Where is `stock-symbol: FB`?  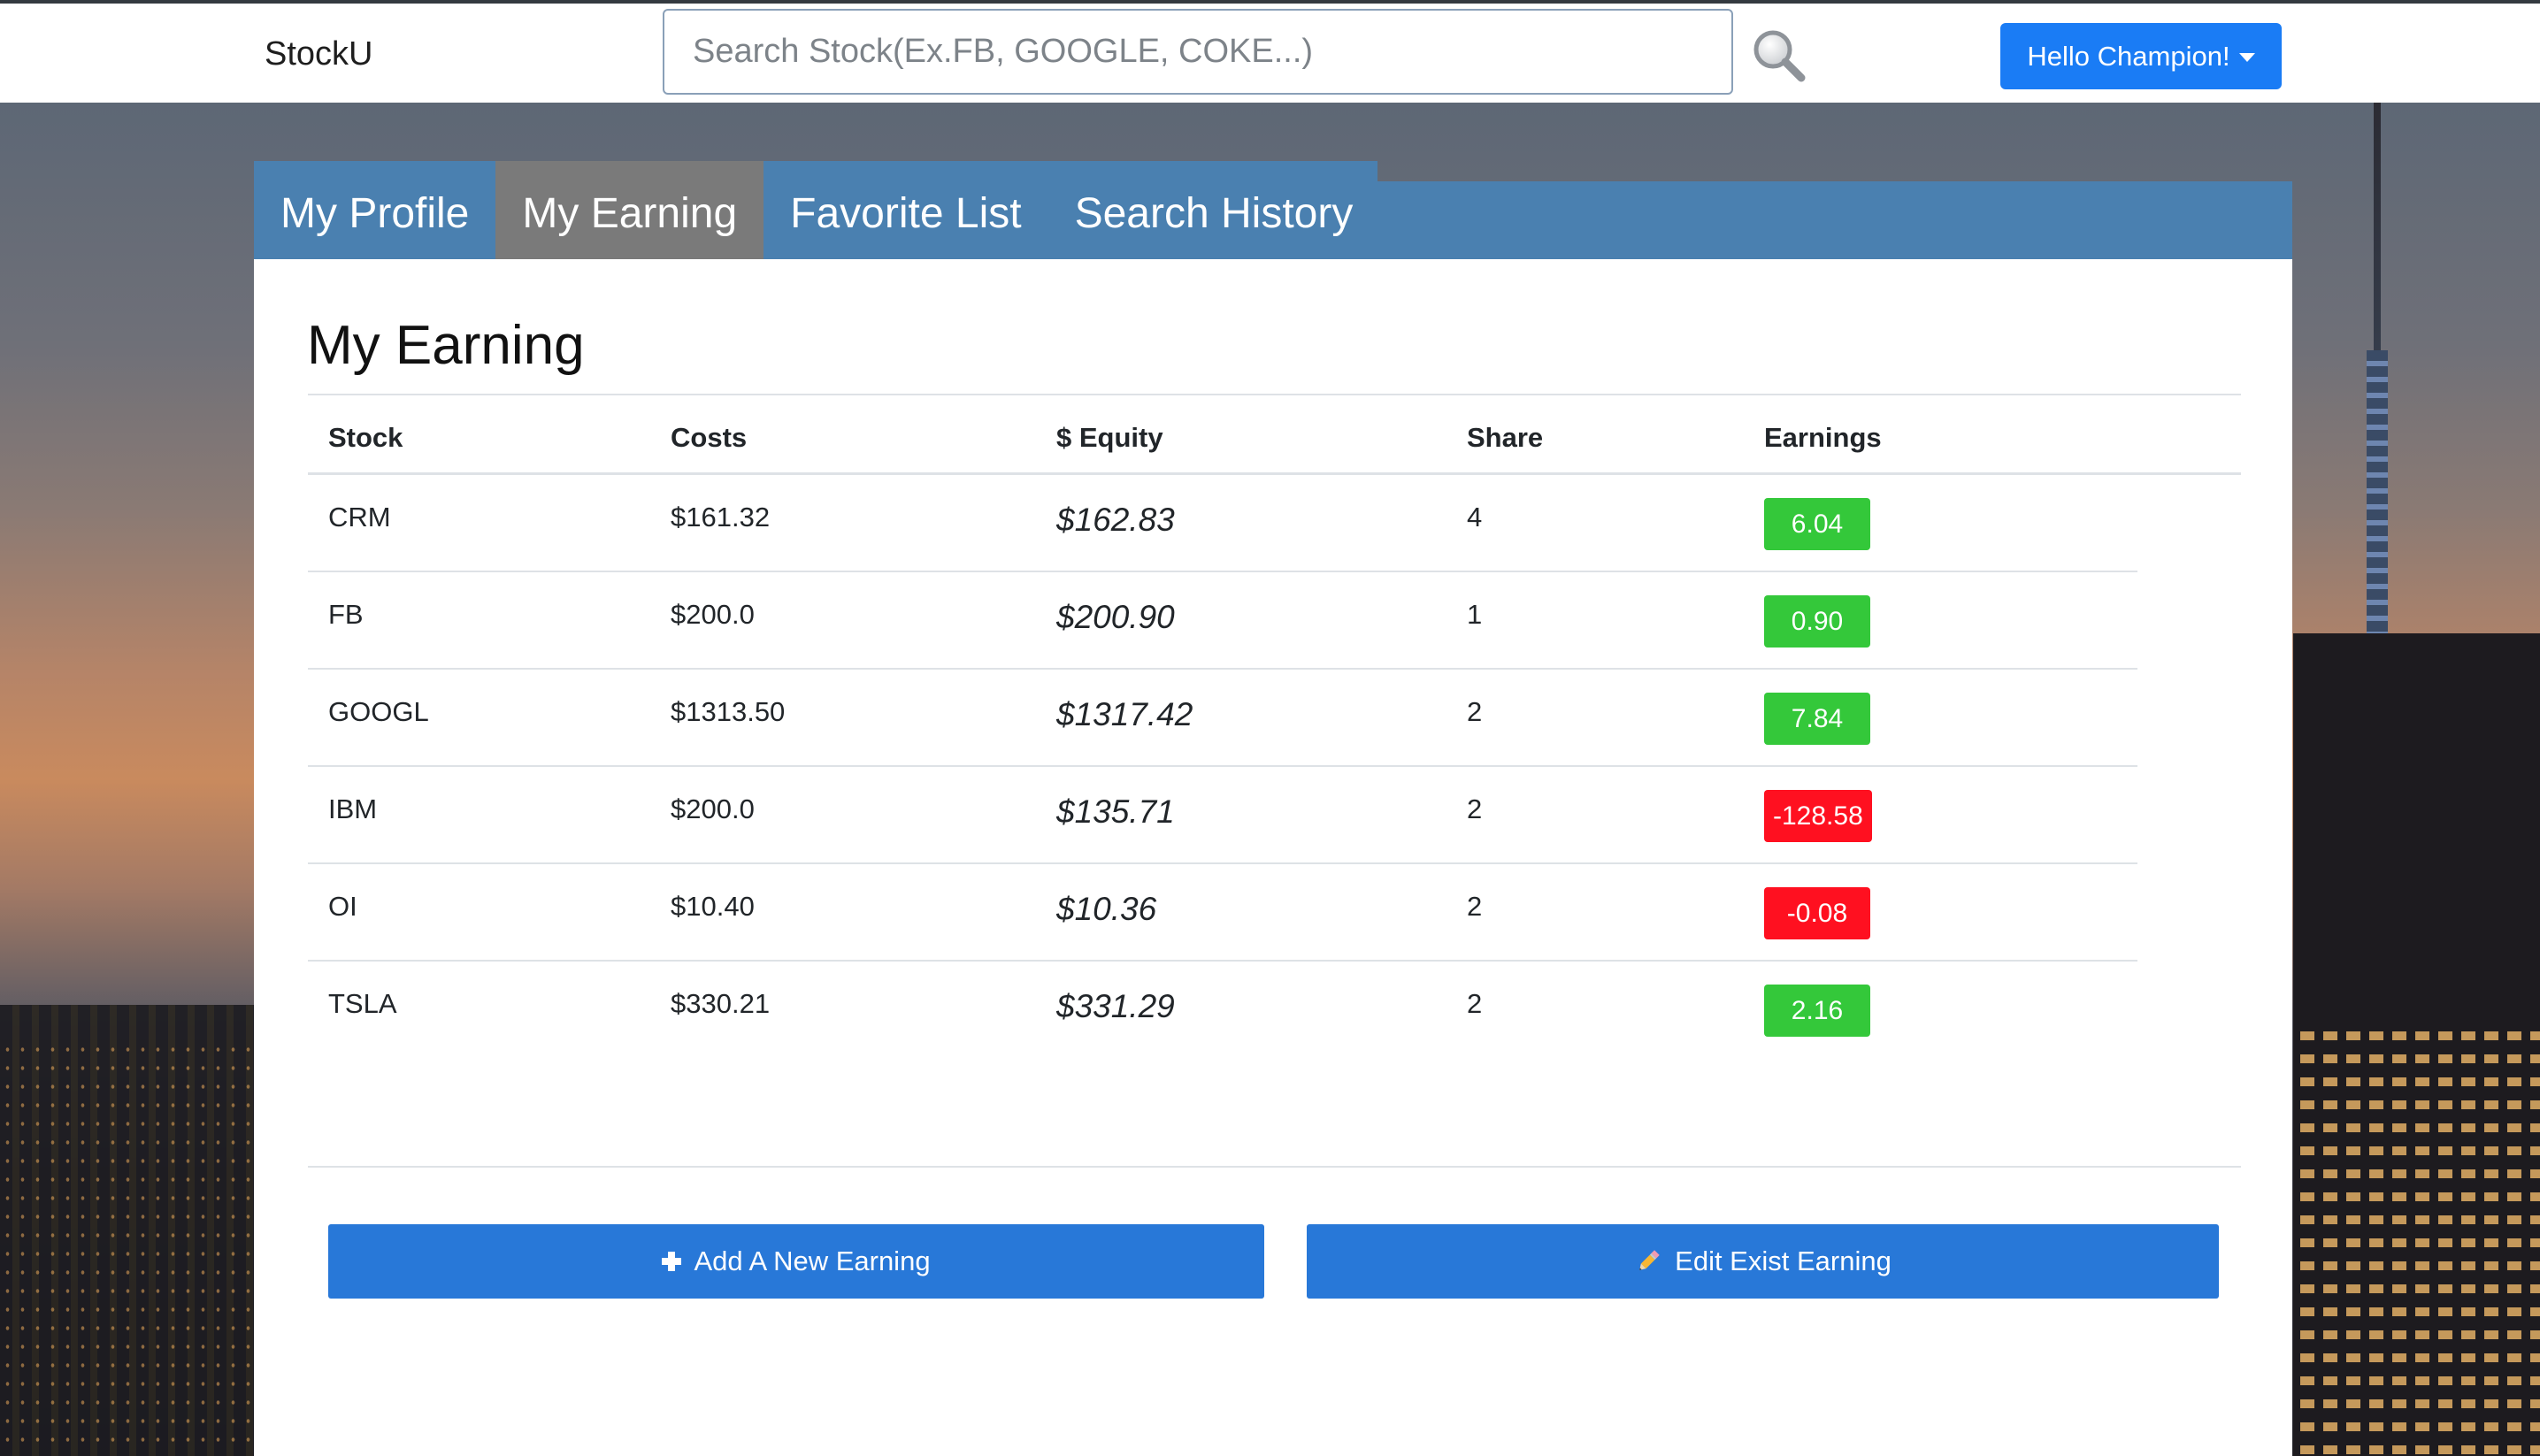
stock-symbol: FB is located at coordinates (346, 614).